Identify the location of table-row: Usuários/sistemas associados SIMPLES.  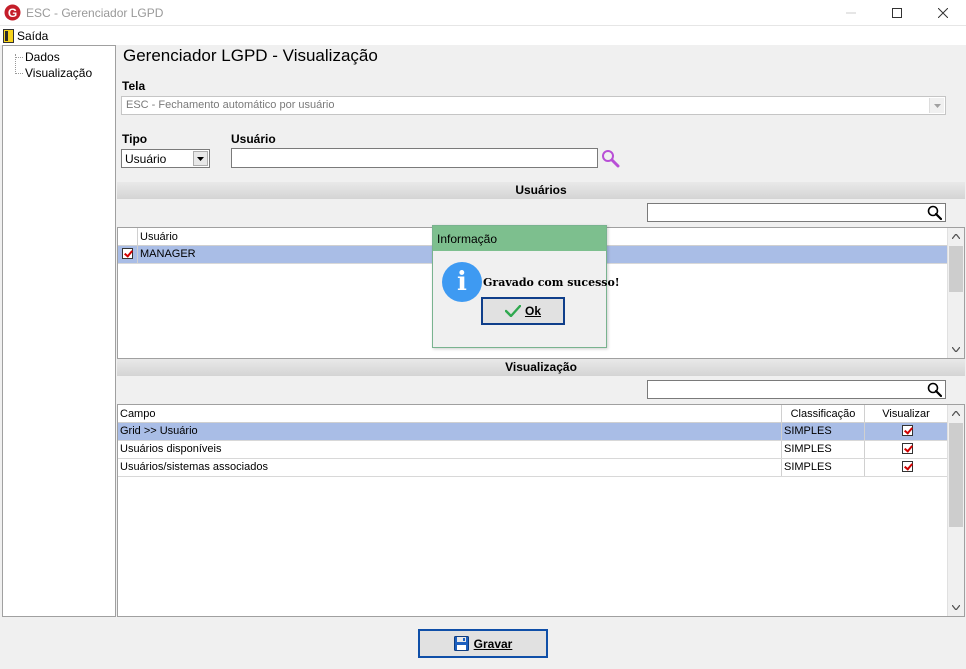
(532, 468).